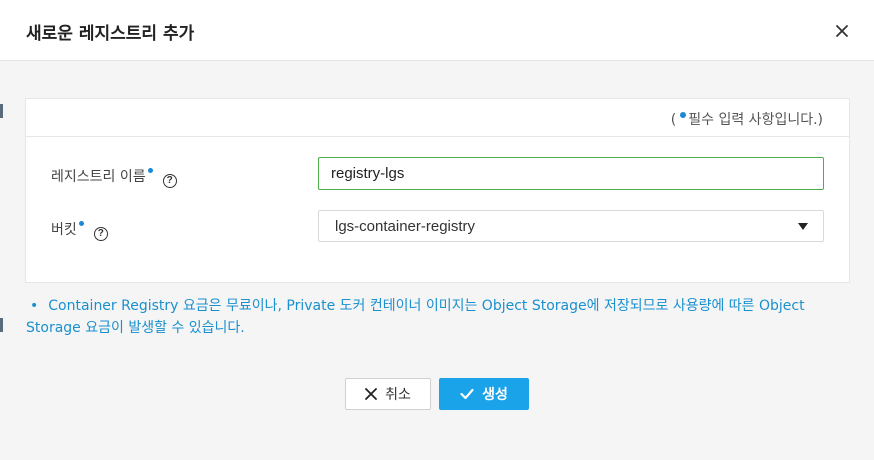  Describe the element at coordinates (803, 226) in the screenshot. I see `caret-down-icon` at that location.